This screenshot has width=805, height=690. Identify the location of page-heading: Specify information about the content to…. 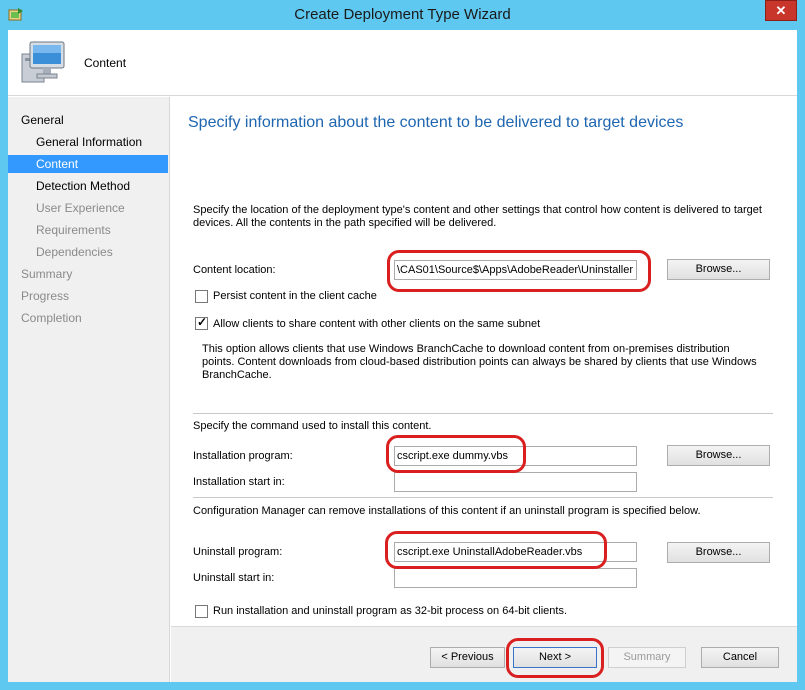
(436, 122).